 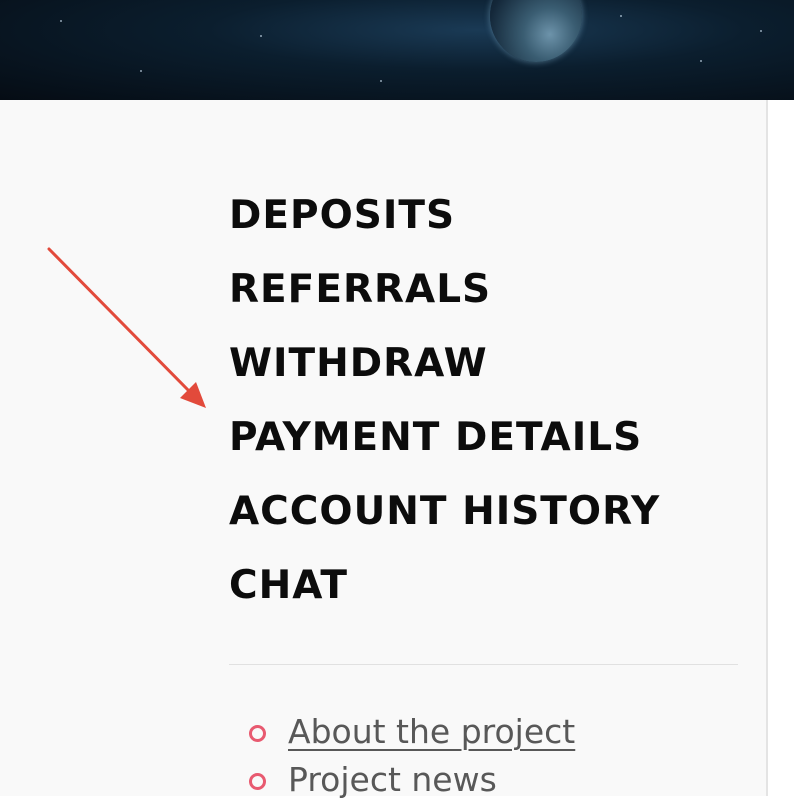 What do you see at coordinates (397, 50) in the screenshot?
I see `header-banner-image` at bounding box center [397, 50].